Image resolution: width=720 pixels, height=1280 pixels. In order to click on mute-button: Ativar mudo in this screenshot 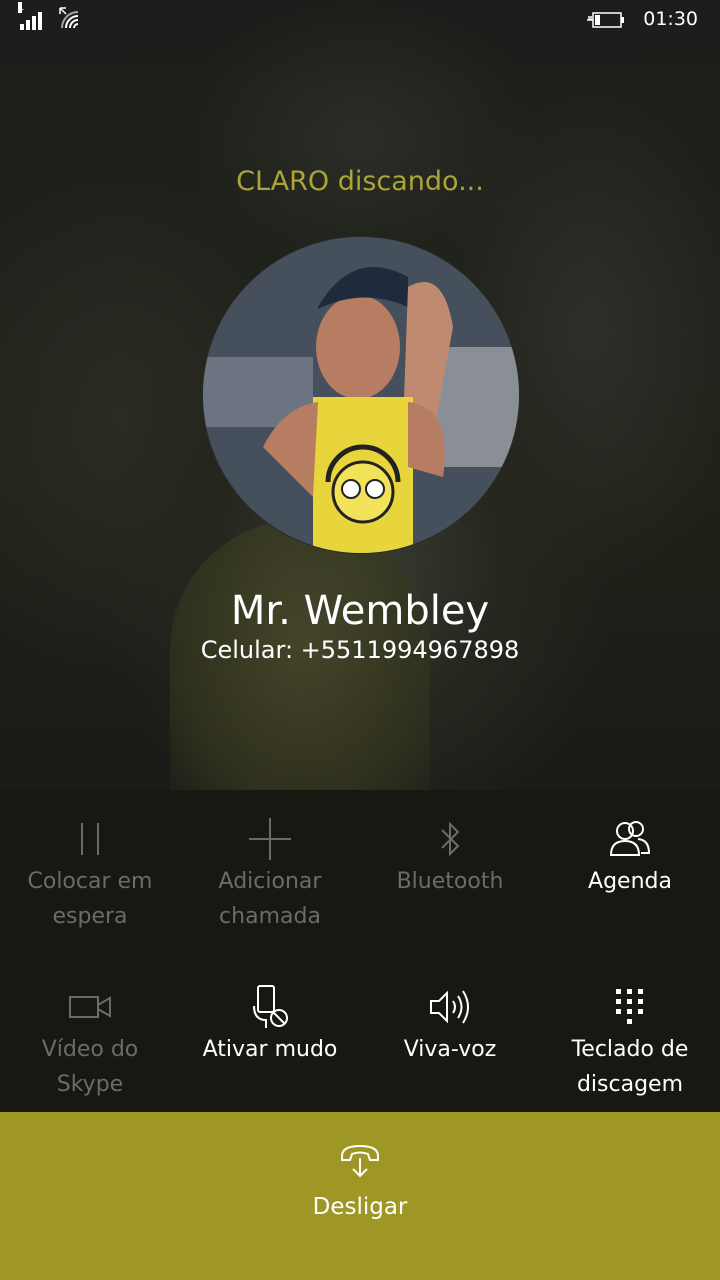, I will do `click(270, 1025)`.